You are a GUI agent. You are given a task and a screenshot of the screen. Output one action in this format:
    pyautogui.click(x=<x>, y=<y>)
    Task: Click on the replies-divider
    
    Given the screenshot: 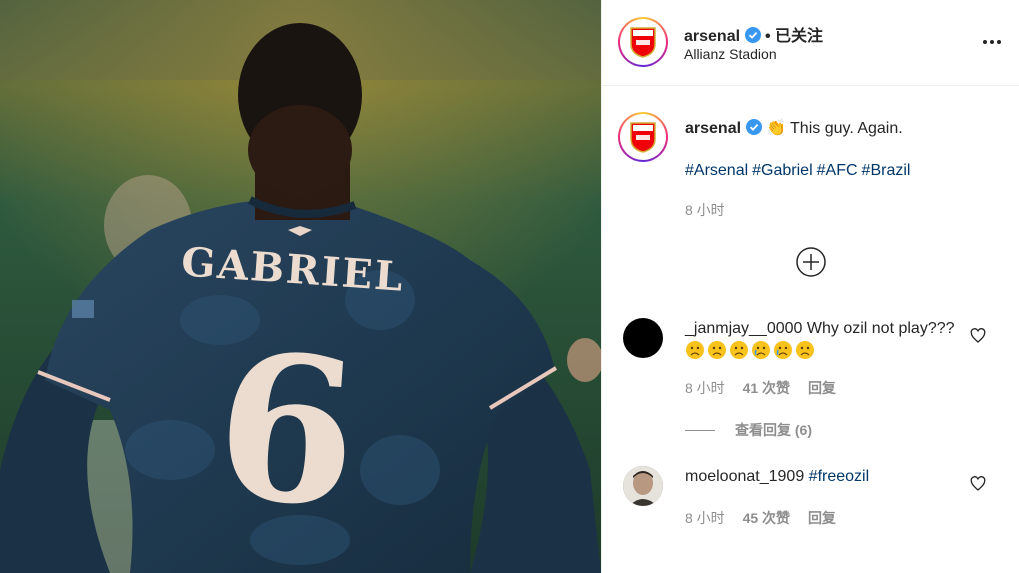 What is the action you would take?
    pyautogui.click(x=700, y=430)
    